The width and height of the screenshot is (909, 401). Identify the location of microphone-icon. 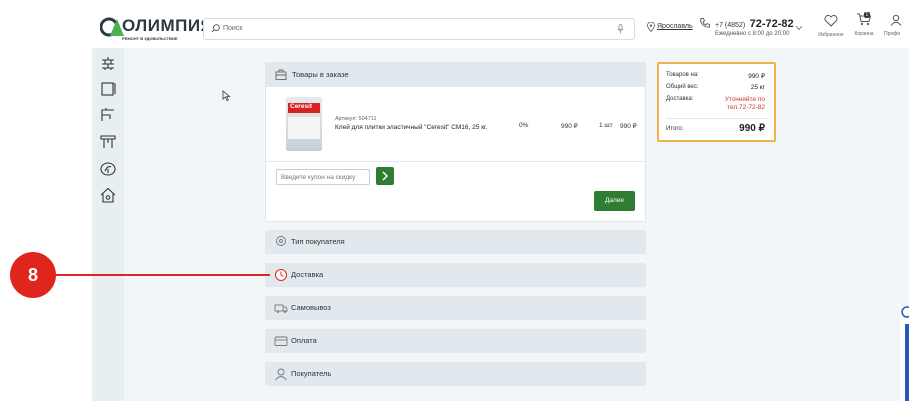
(620, 29).